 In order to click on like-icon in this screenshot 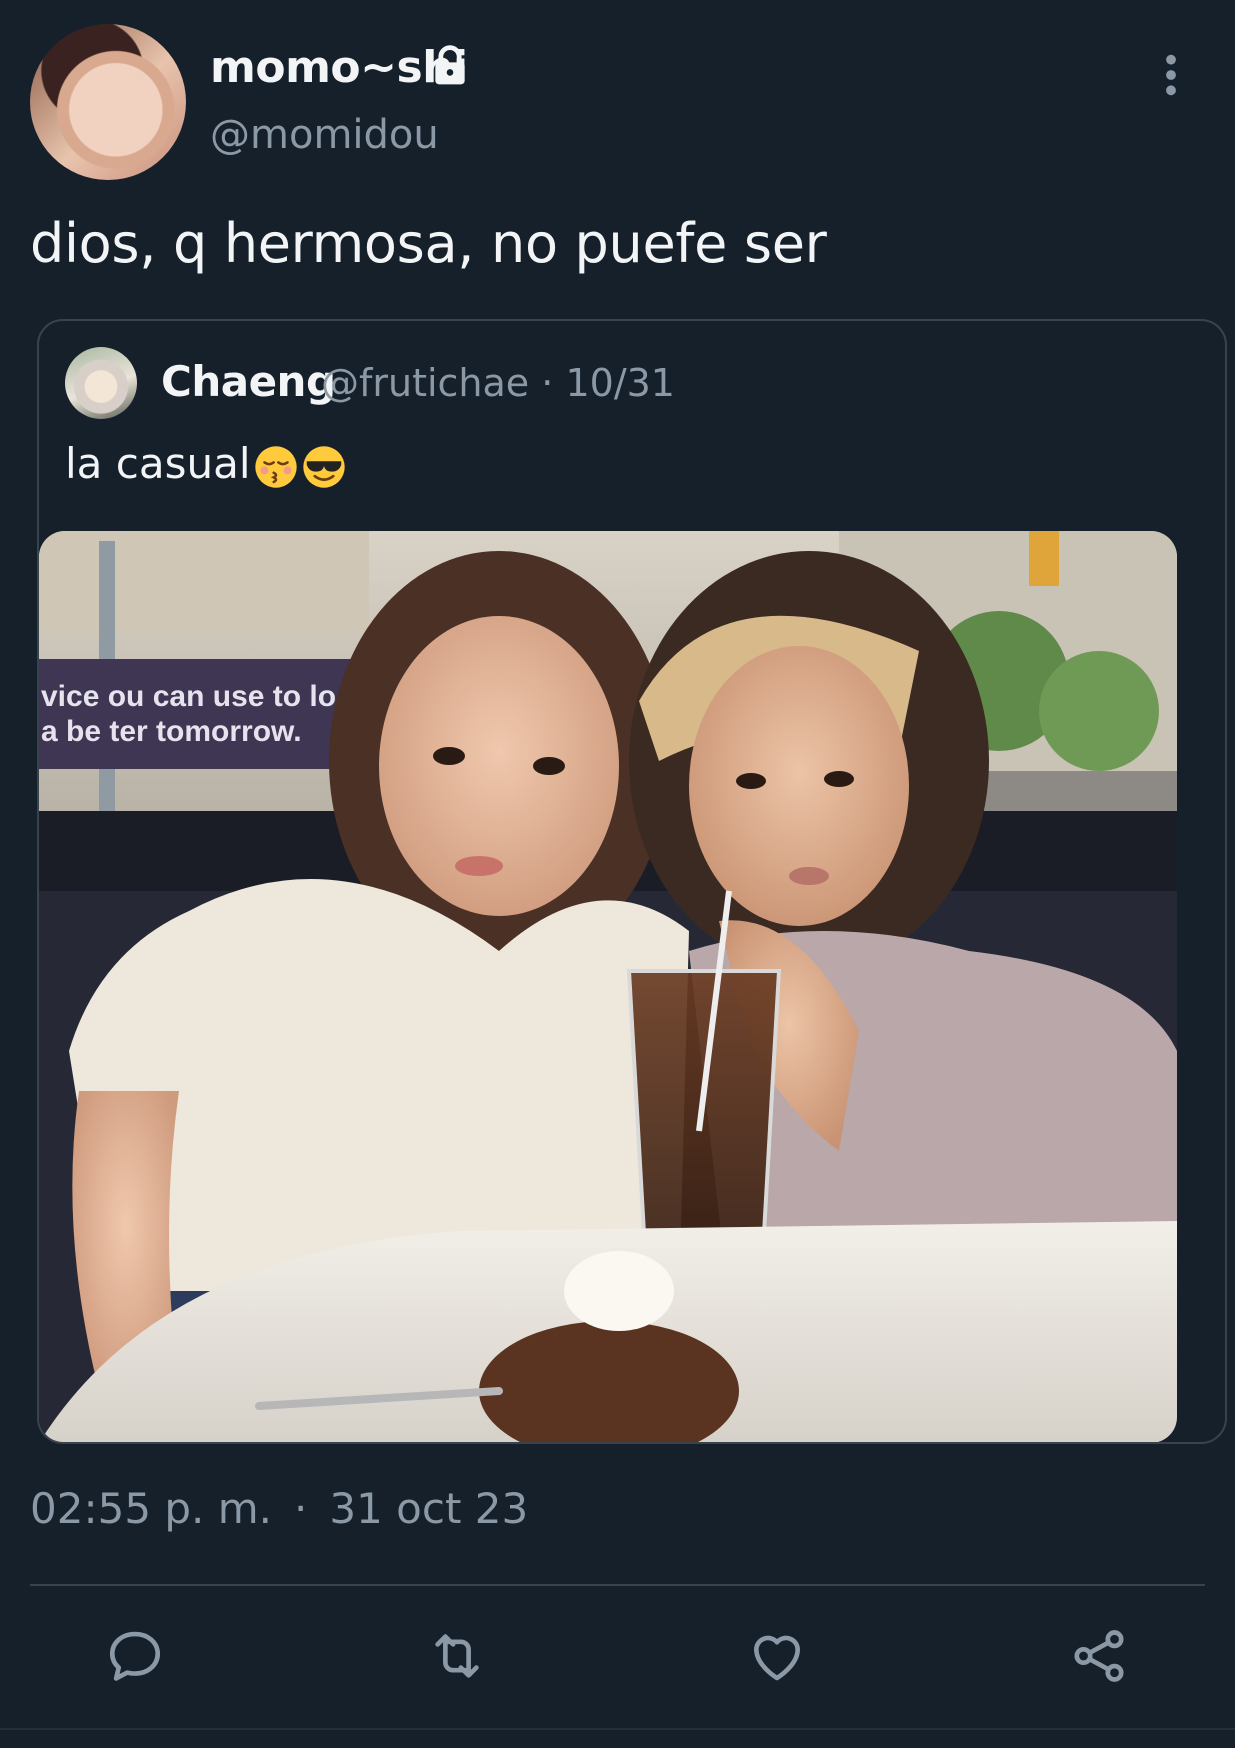, I will do `click(777, 1658)`.